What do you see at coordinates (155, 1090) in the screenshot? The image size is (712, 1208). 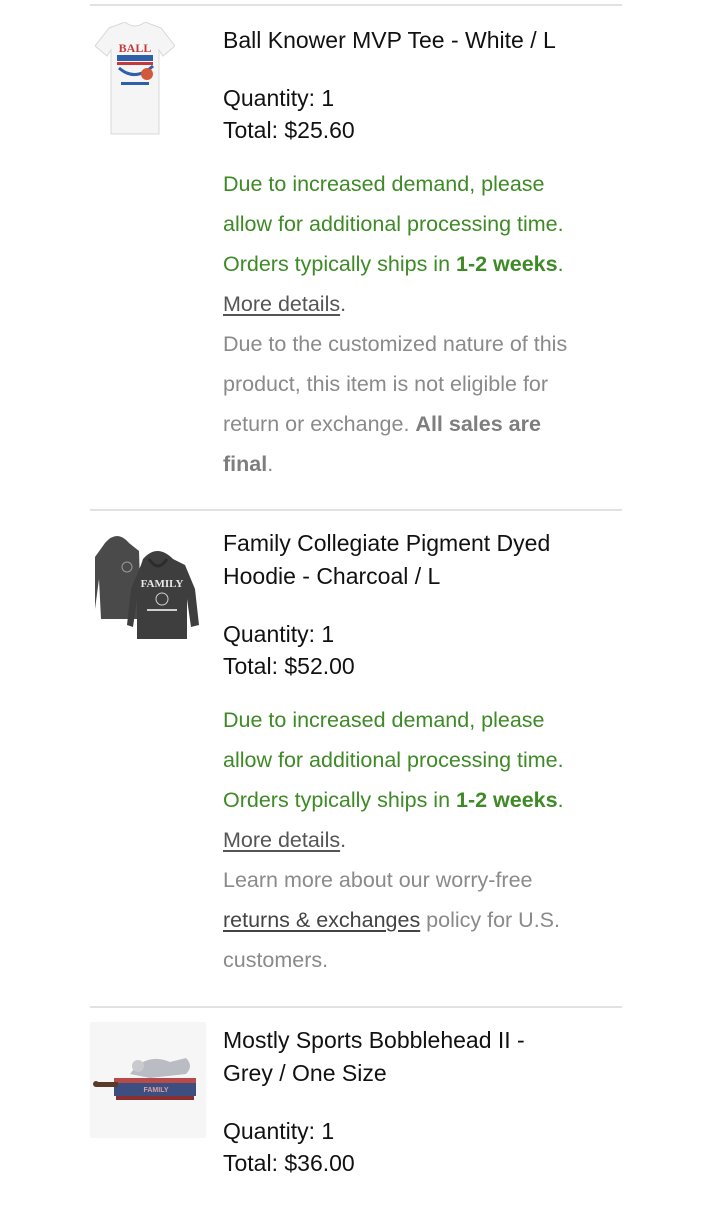 I see `bobblehead-logo-text: FAMILY` at bounding box center [155, 1090].